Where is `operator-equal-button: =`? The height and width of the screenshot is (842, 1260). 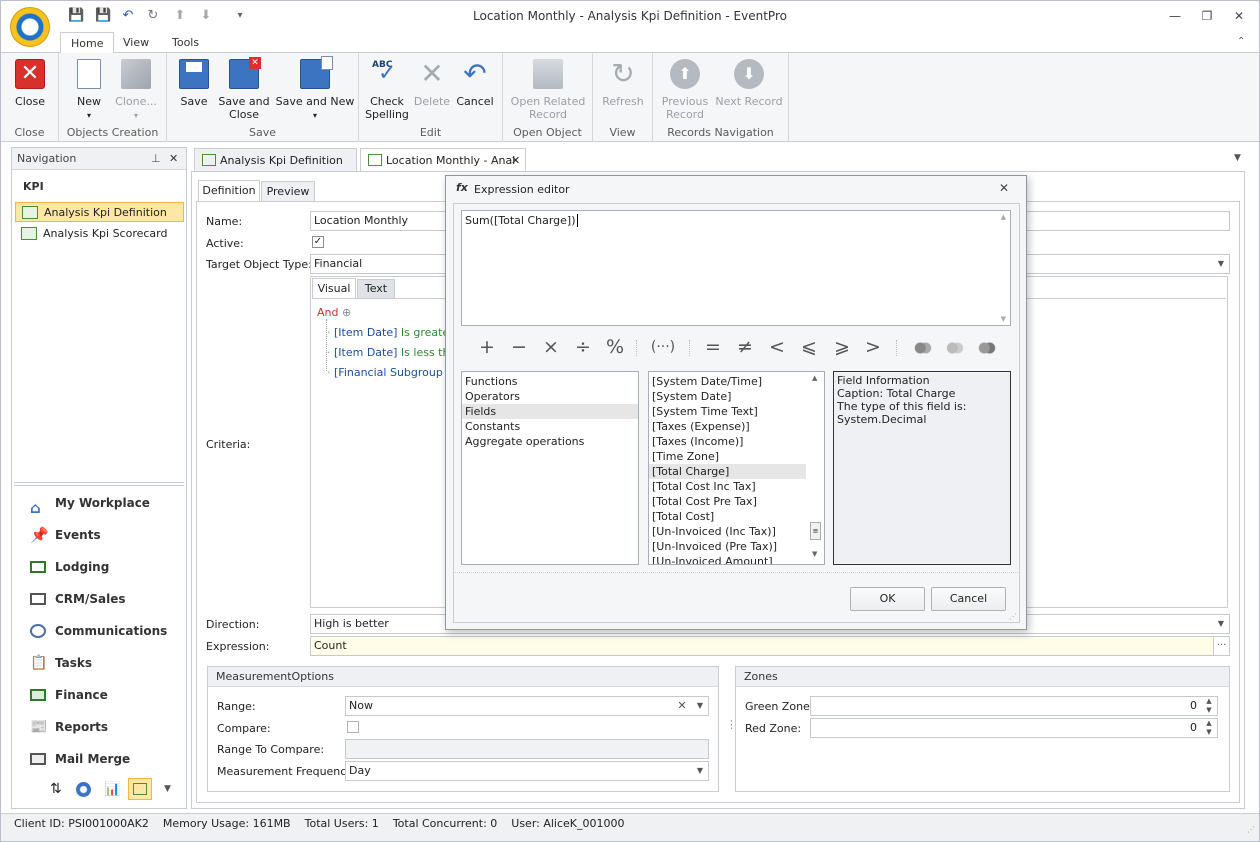 operator-equal-button: = is located at coordinates (713, 347).